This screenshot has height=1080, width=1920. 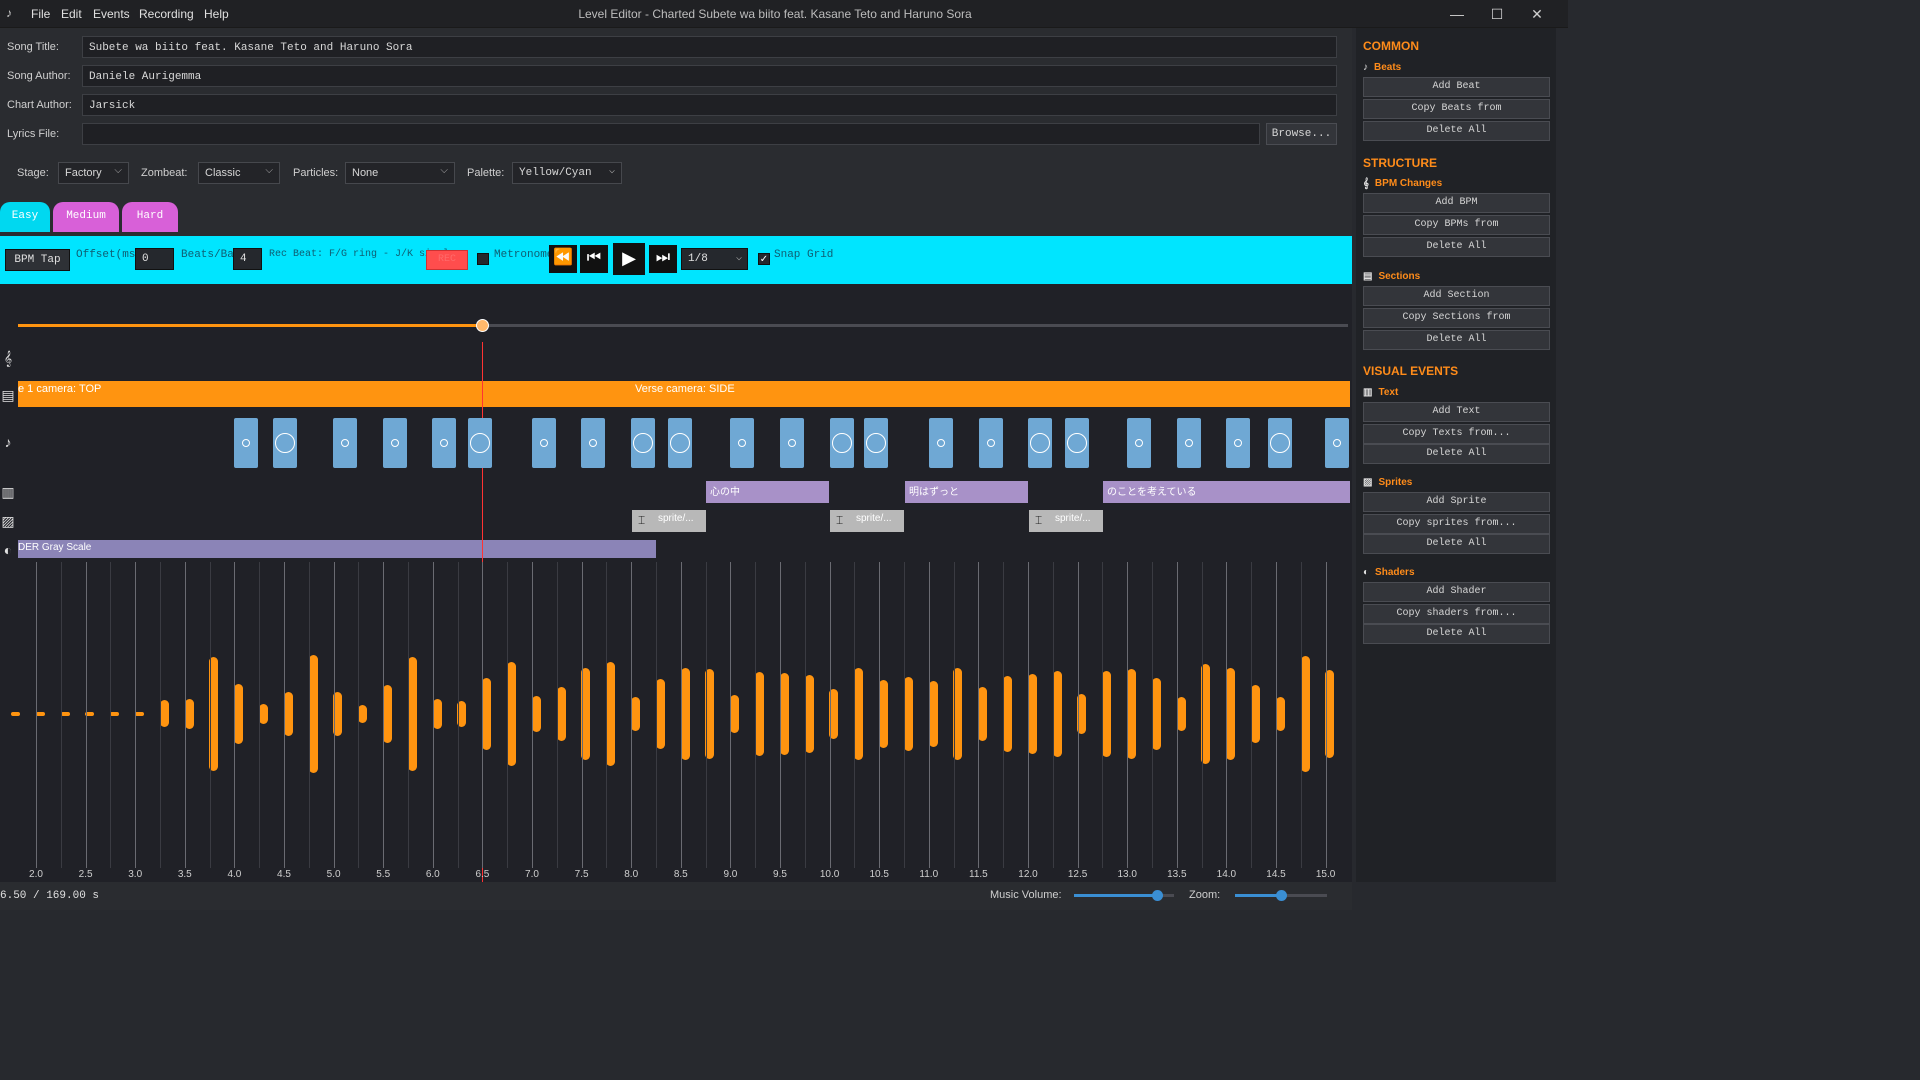 I want to click on lyric-event: のことを考えている, so click(x=1226, y=492).